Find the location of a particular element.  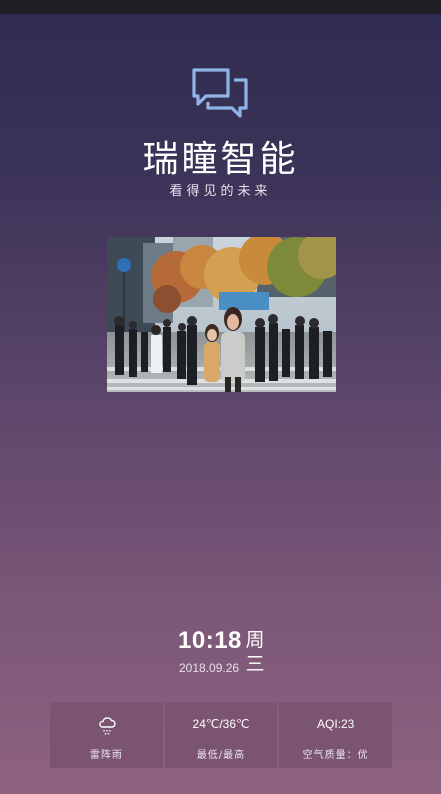

clock-time: 10:18 is located at coordinates (210, 640).